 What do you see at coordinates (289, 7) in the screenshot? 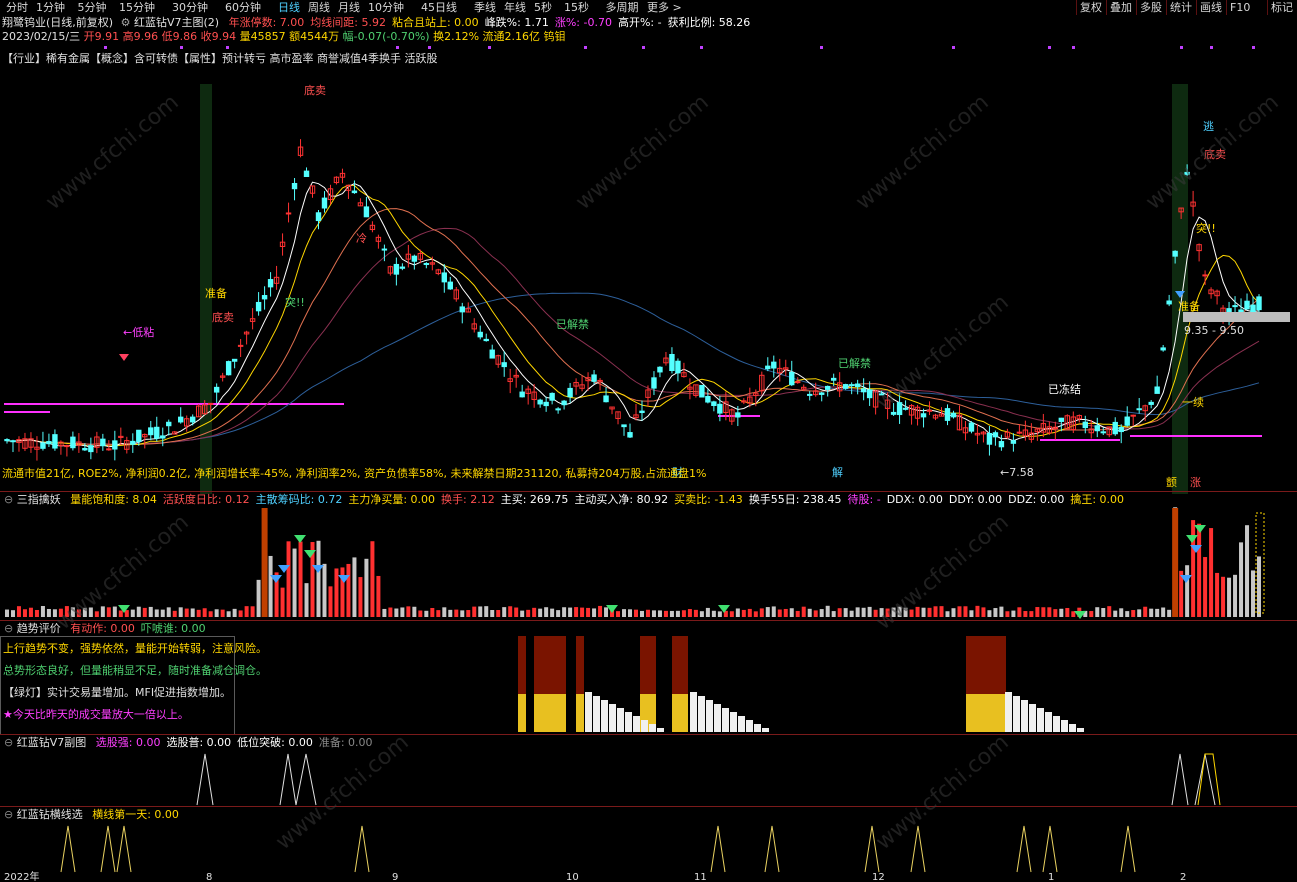
I see `period-tab: 日线` at bounding box center [289, 7].